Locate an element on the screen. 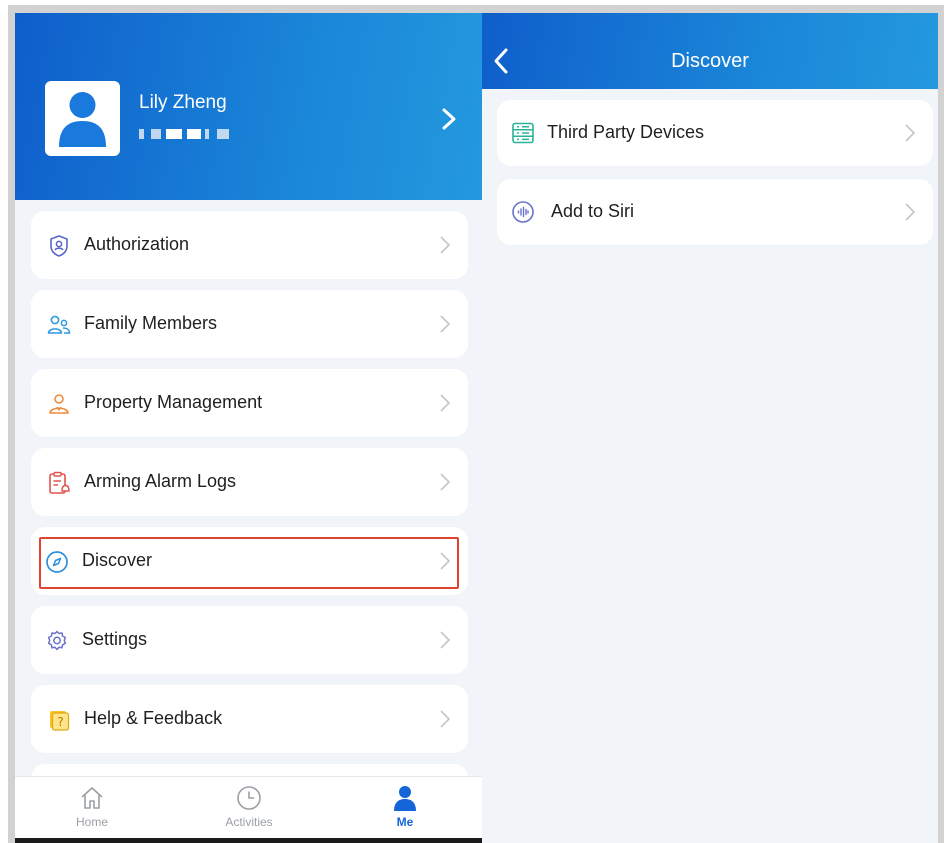  menu-item-settings: Settings is located at coordinates (249, 640).